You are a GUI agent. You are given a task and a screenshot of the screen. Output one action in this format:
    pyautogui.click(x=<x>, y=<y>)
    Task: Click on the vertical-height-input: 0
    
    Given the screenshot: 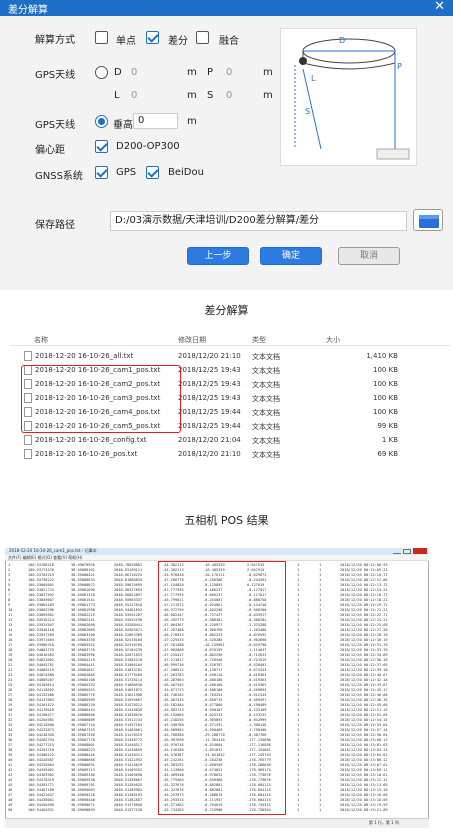 What is the action you would take?
    pyautogui.click(x=155, y=121)
    